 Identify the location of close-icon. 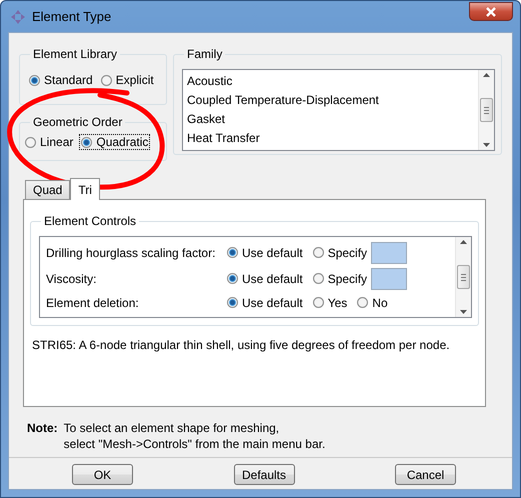
(491, 11).